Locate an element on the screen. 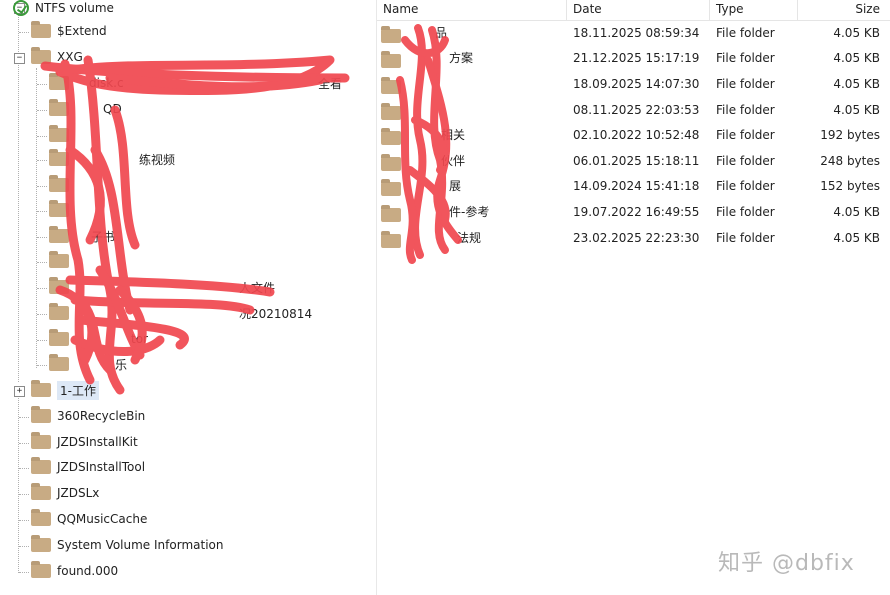  tree-item-personal: 人文件 is located at coordinates (162, 287).